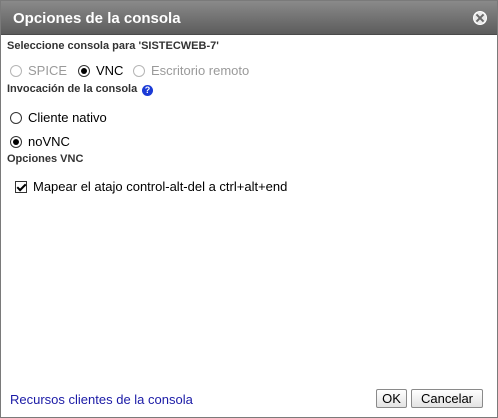 This screenshot has height=418, width=498. What do you see at coordinates (72, 89) in the screenshot?
I see `invocation-label: Invocación de la consola` at bounding box center [72, 89].